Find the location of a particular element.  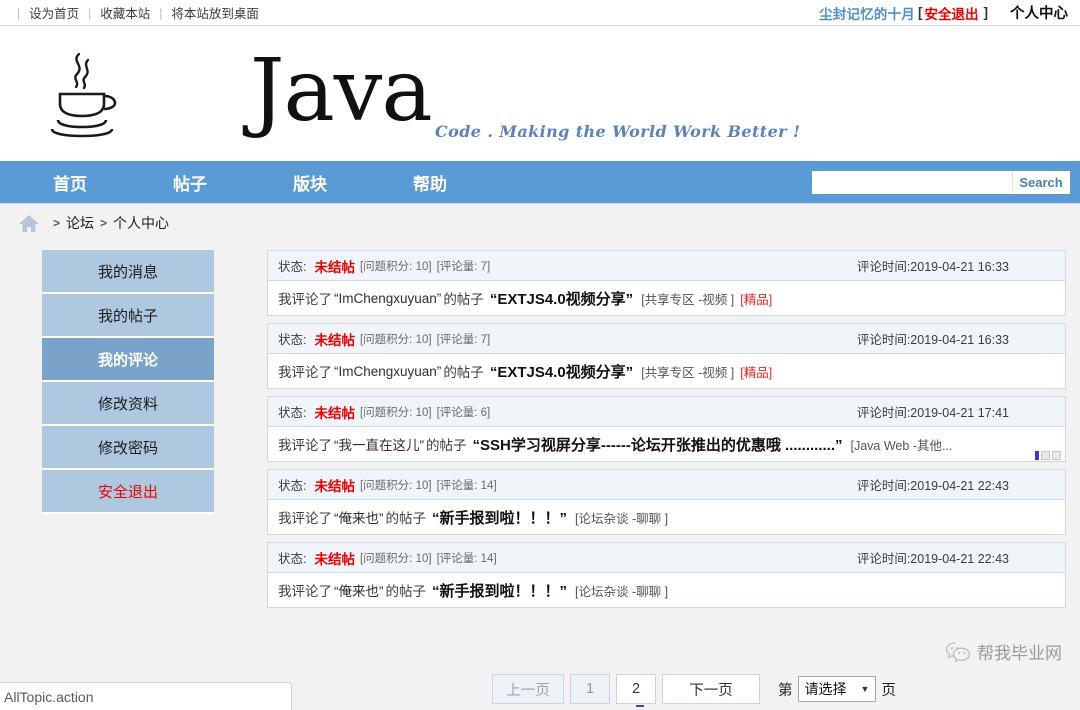

username-label: 尘封记忆的十月 is located at coordinates (867, 14).